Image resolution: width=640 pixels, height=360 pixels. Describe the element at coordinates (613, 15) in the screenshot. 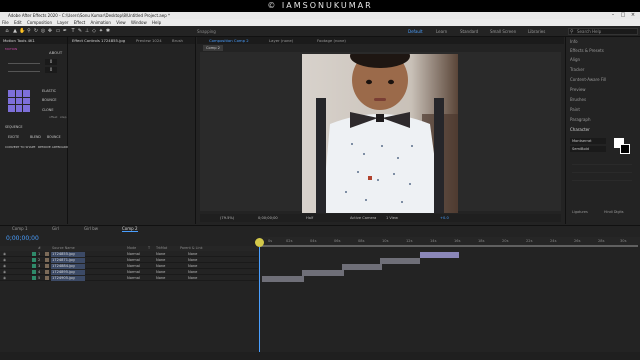

I see `minimize-icon: –` at that location.